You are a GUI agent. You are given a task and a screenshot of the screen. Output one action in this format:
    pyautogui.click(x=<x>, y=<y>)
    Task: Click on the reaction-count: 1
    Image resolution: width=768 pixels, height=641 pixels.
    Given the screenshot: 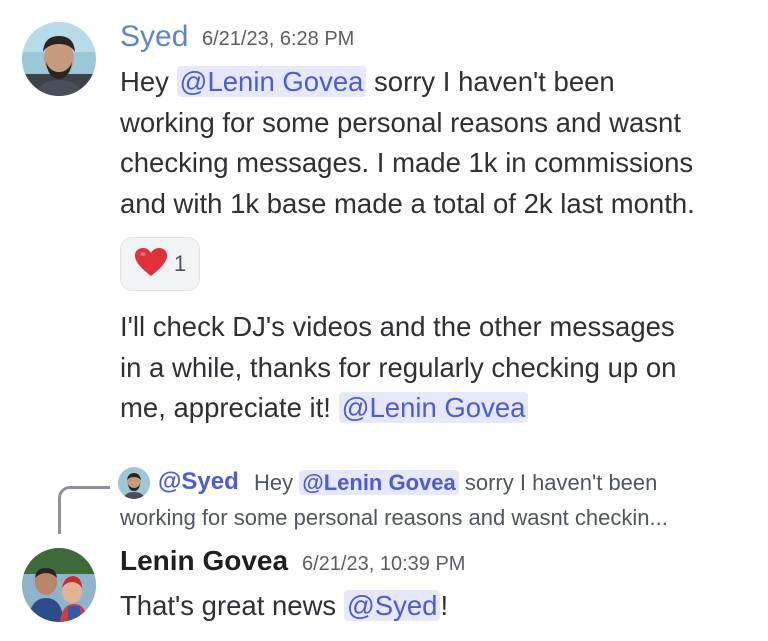 What is the action you would take?
    pyautogui.click(x=180, y=263)
    